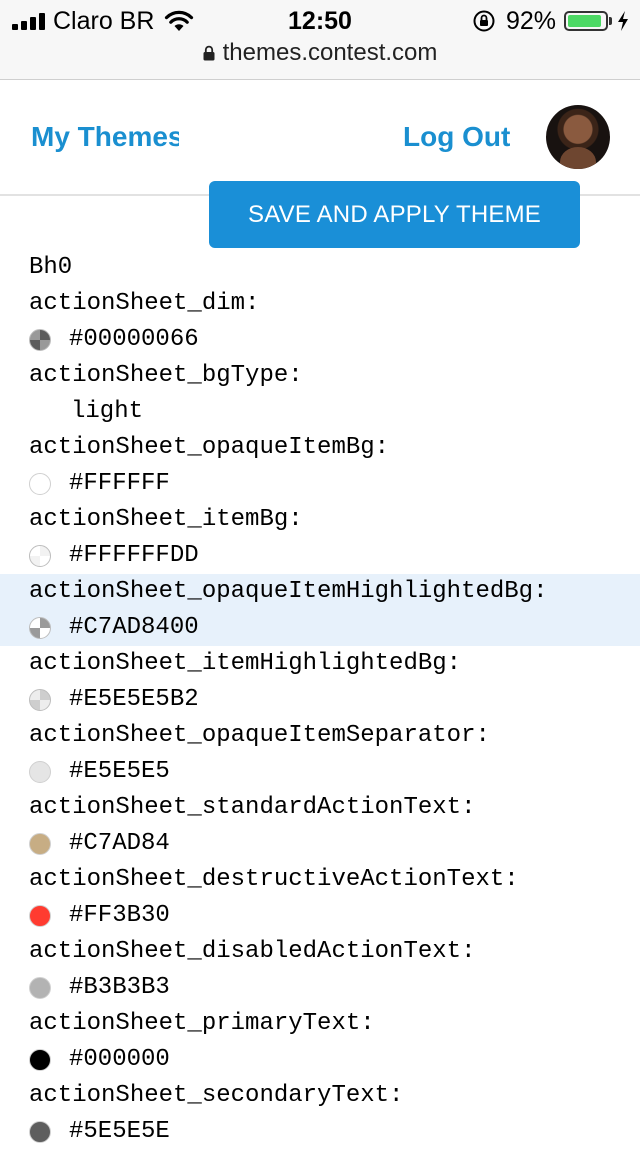  Describe the element at coordinates (320, 844) in the screenshot. I see `entry-value-row: #C7AD84` at that location.